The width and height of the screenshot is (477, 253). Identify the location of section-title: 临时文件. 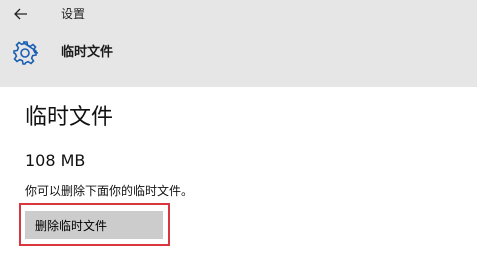
(69, 117).